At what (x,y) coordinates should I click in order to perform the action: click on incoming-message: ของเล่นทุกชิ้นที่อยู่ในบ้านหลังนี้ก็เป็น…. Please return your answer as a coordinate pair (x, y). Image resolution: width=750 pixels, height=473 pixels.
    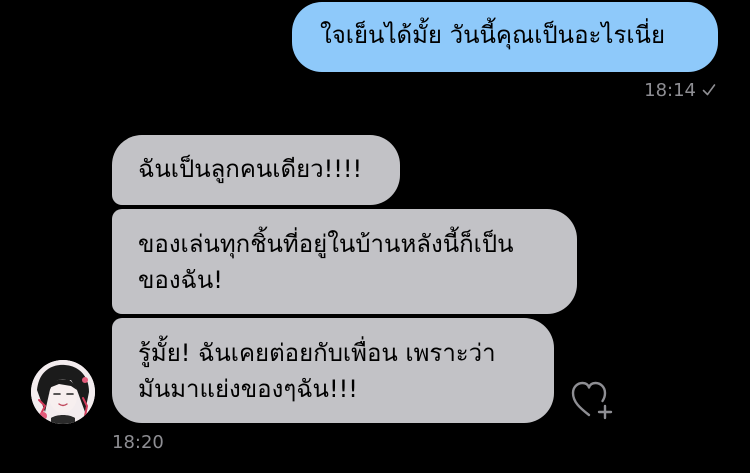
    Looking at the image, I should click on (344, 261).